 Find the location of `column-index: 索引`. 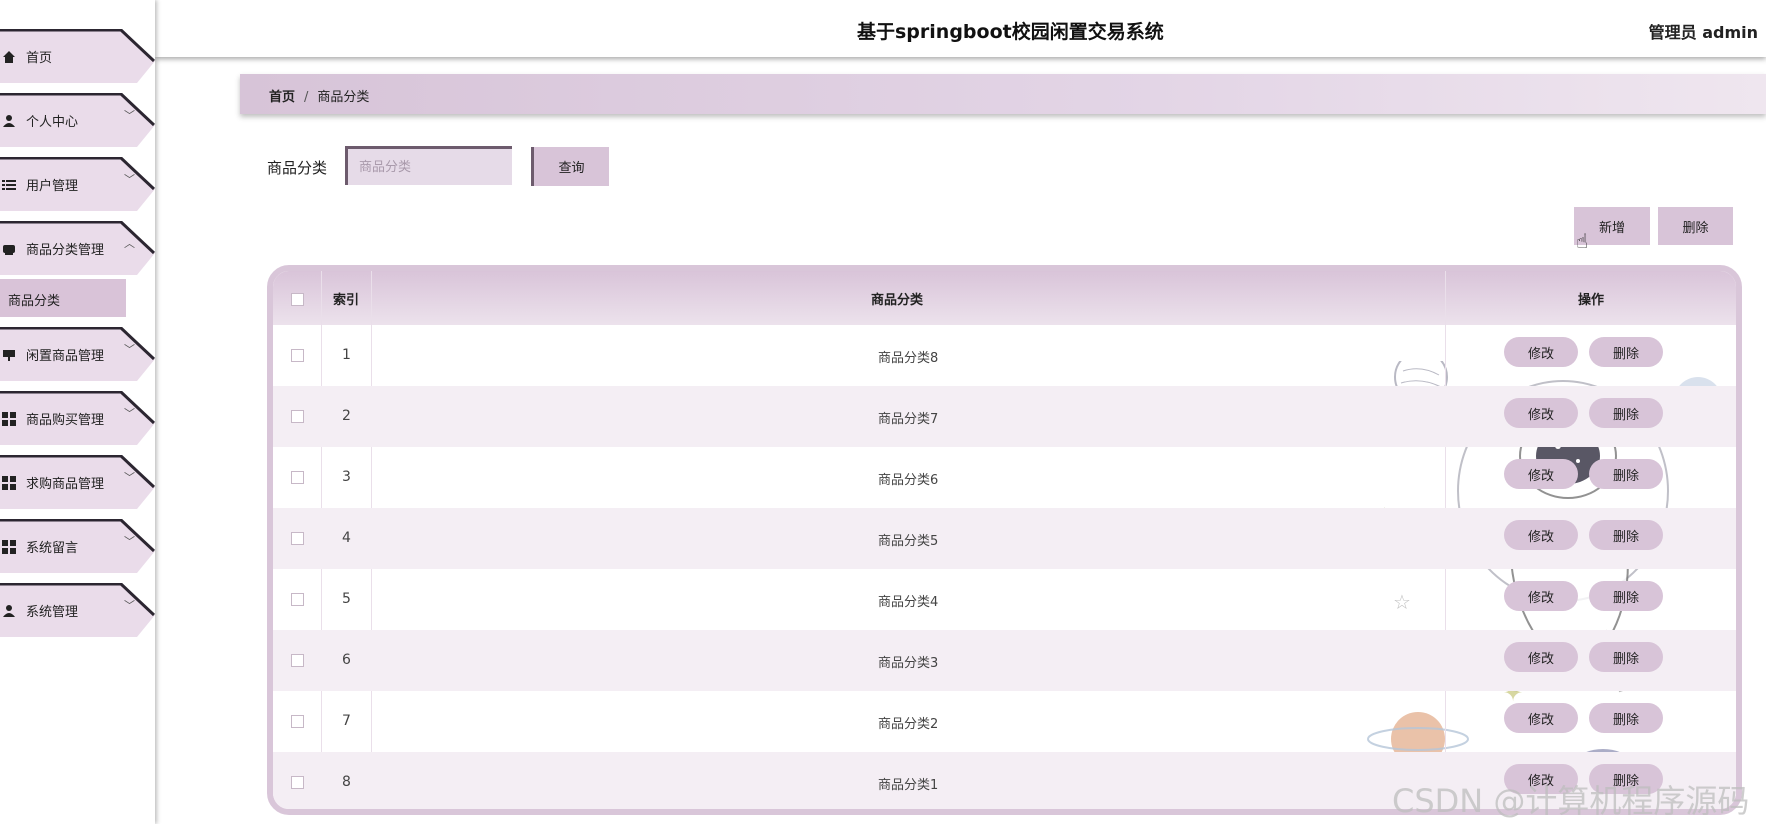

column-index: 索引 is located at coordinates (346, 300).